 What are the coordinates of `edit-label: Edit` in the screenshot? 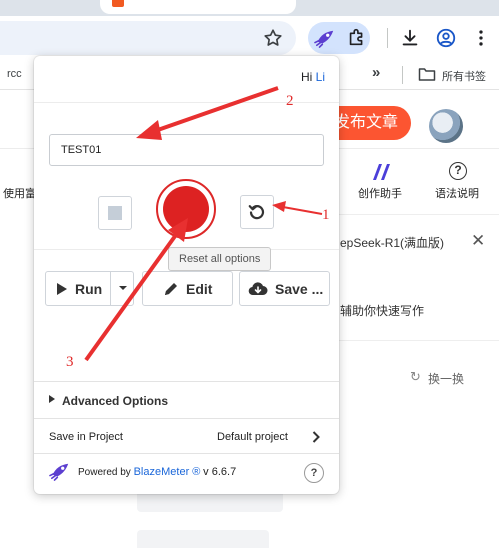 It's located at (199, 289).